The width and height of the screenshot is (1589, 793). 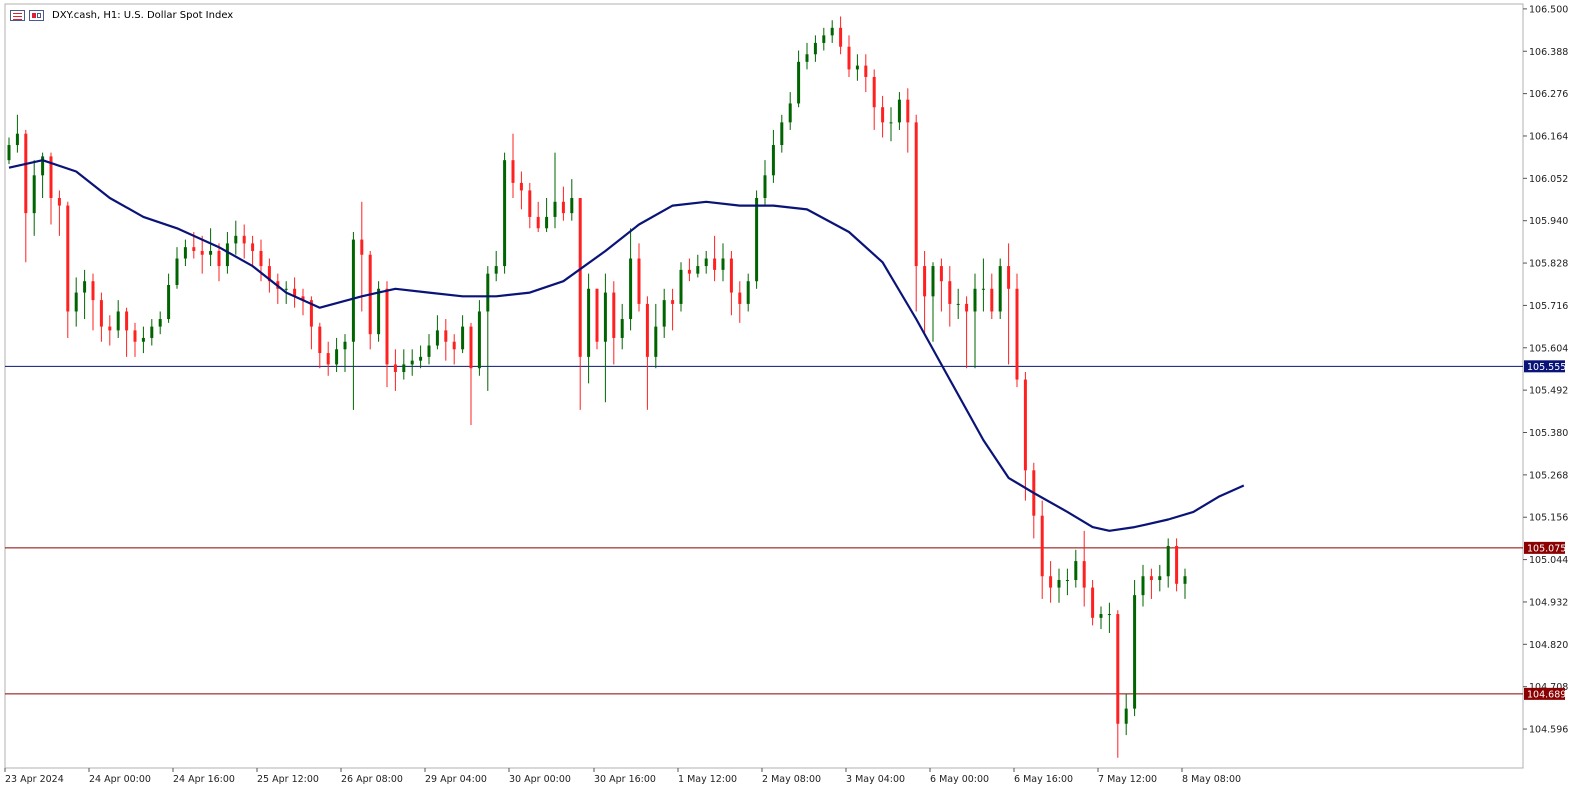 I want to click on y-tick-label: 106.276, so click(x=1548, y=94).